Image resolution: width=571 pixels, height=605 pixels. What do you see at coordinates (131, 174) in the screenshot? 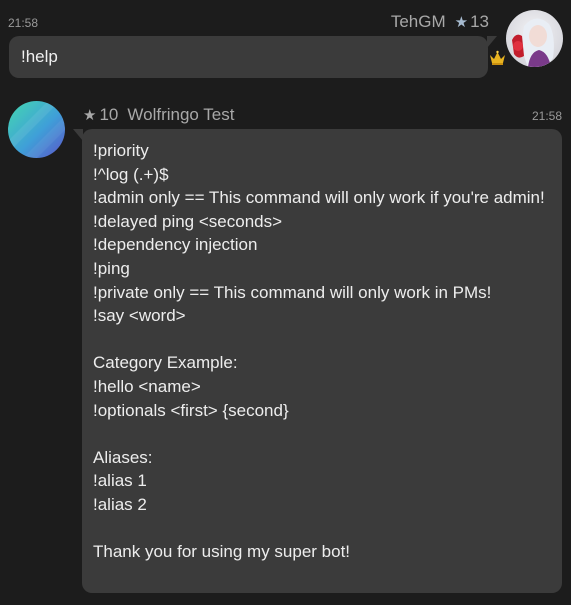
I see `message-line: !^log (.+)$` at bounding box center [131, 174].